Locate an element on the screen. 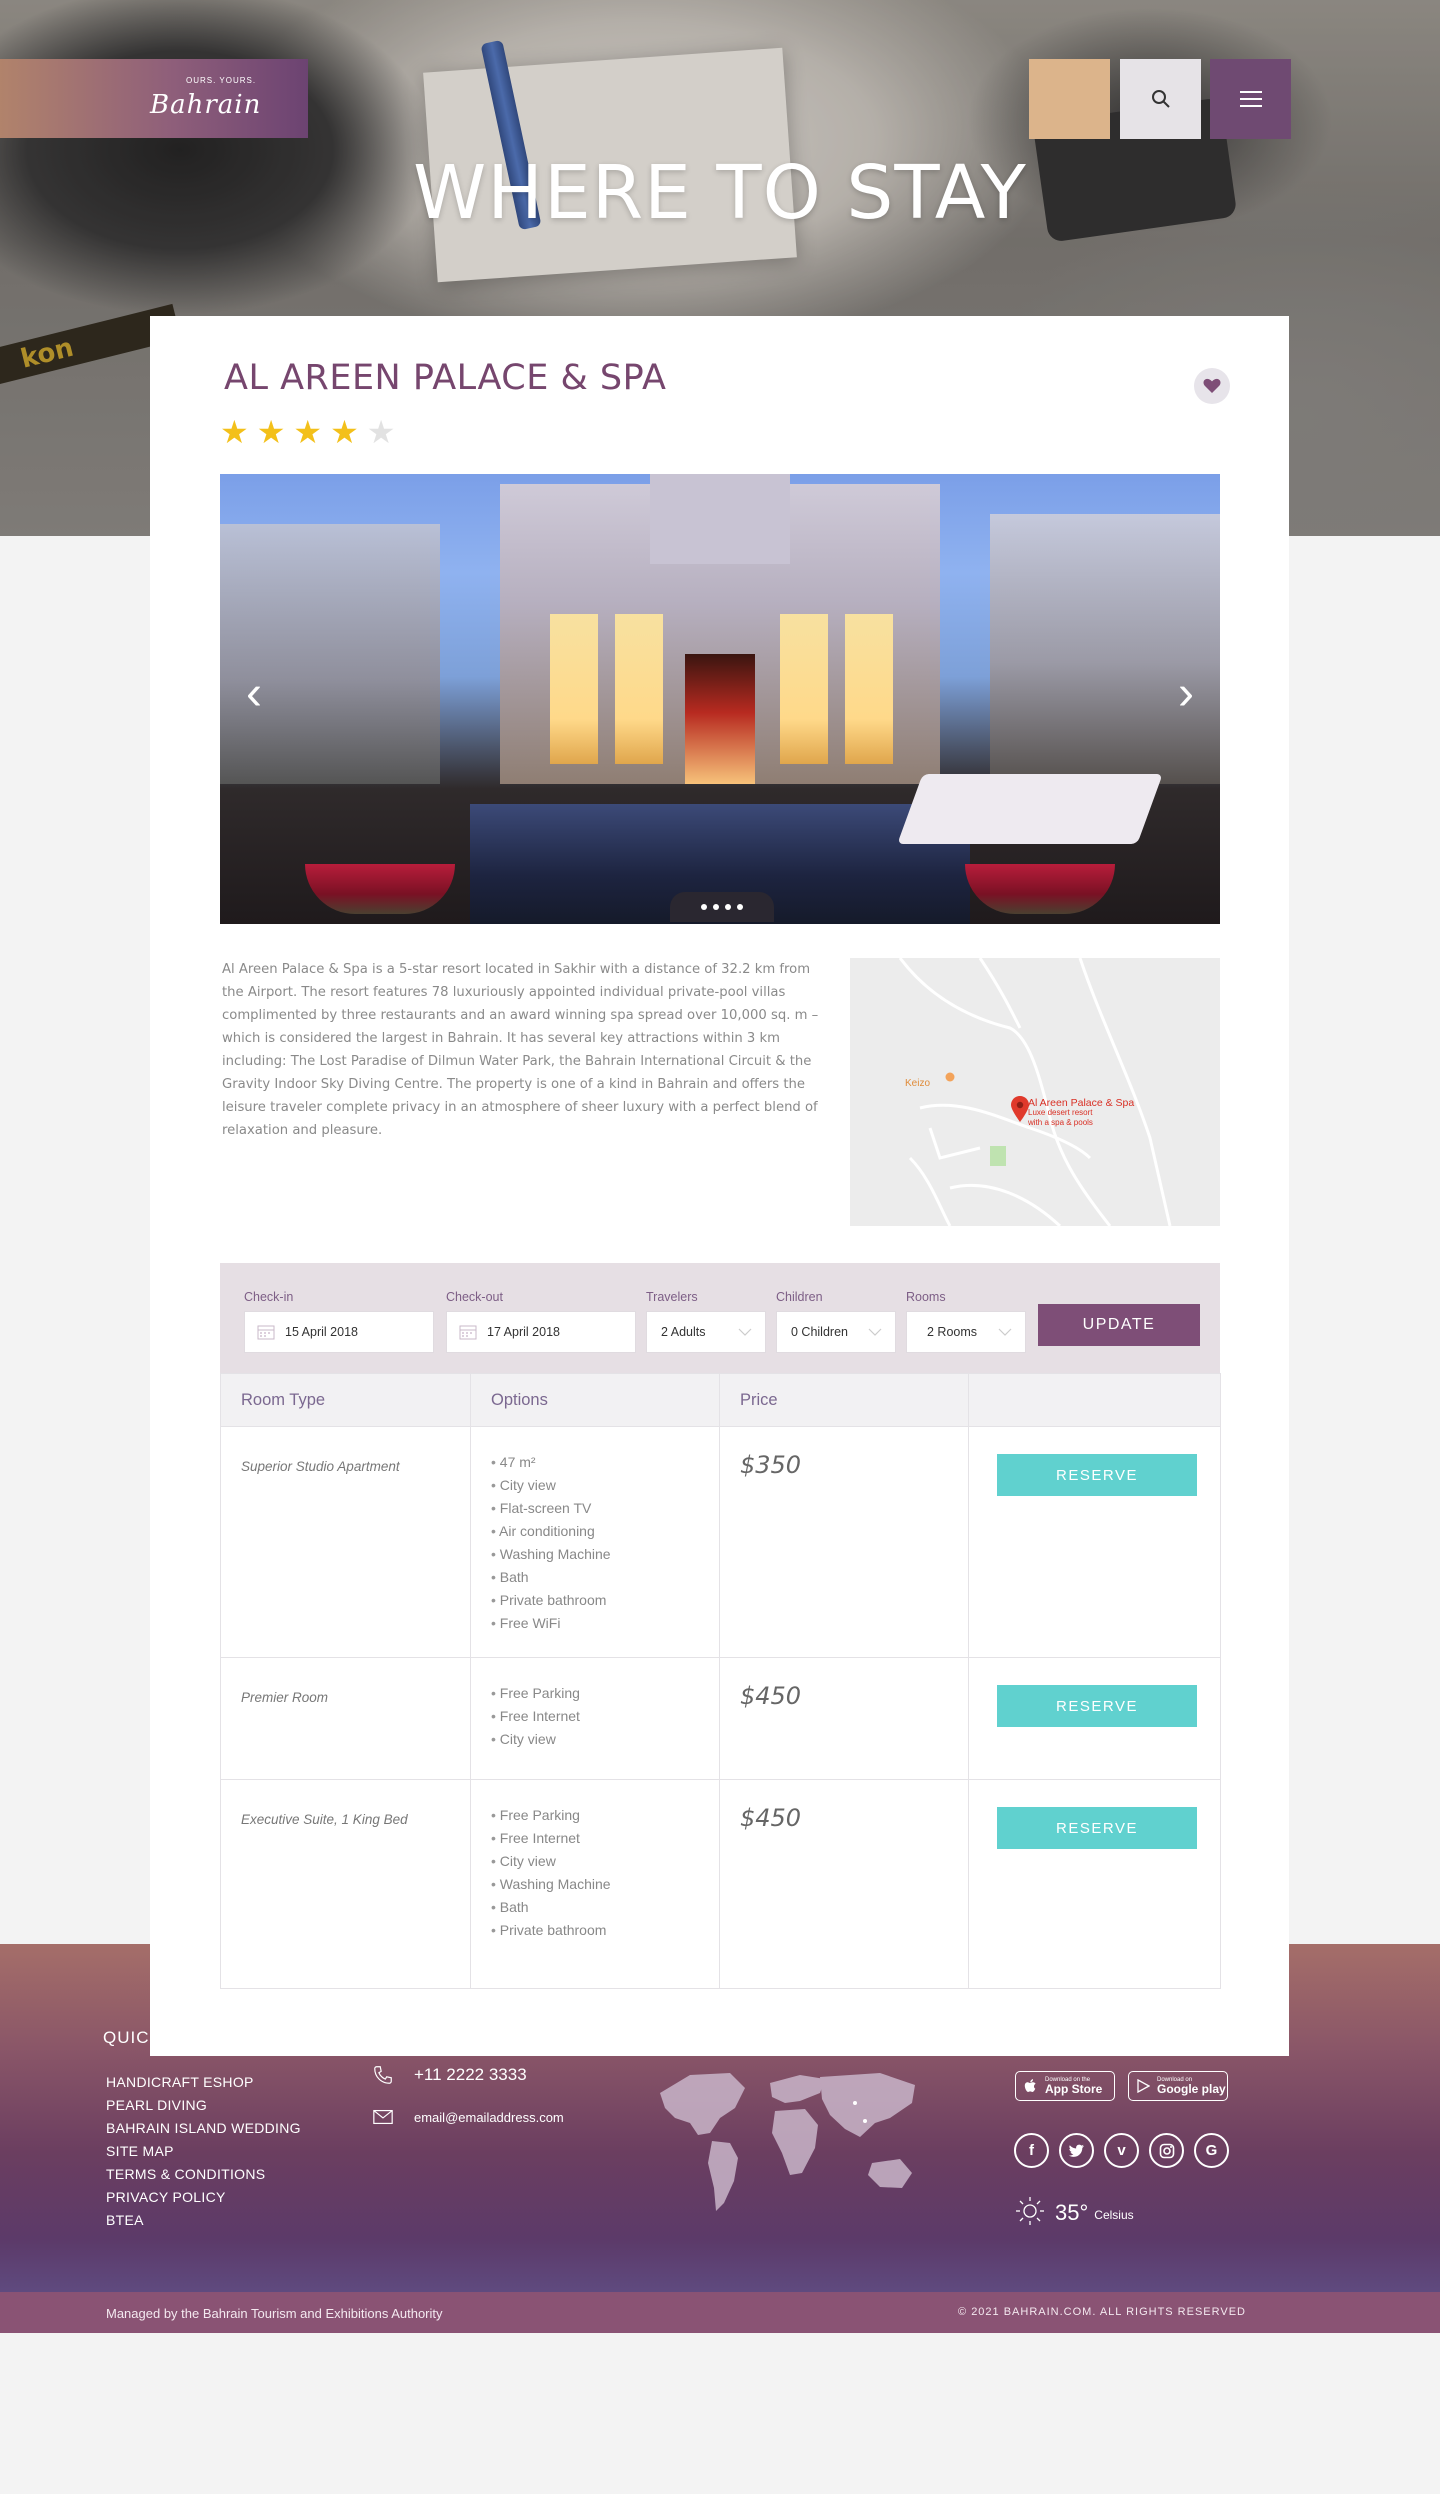 This screenshot has height=2494, width=1440. quick-link: SITE MAP is located at coordinates (203, 2151).